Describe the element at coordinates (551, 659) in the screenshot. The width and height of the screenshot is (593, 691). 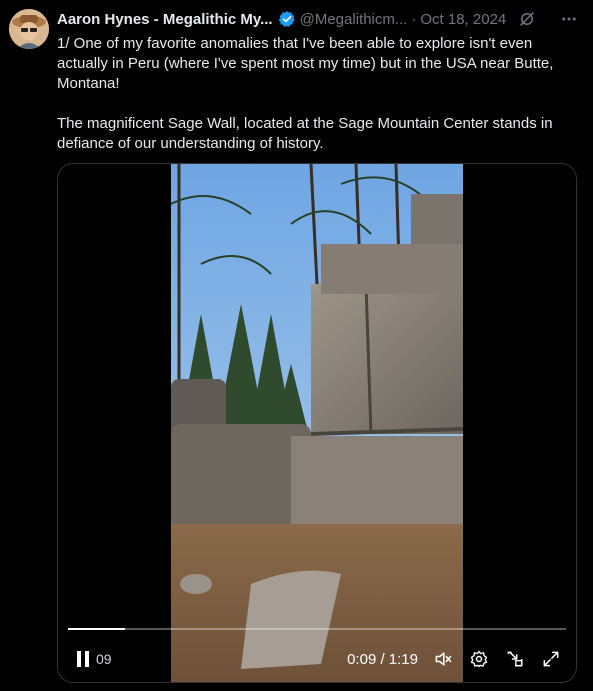
I see `fullscreen-icon` at that location.